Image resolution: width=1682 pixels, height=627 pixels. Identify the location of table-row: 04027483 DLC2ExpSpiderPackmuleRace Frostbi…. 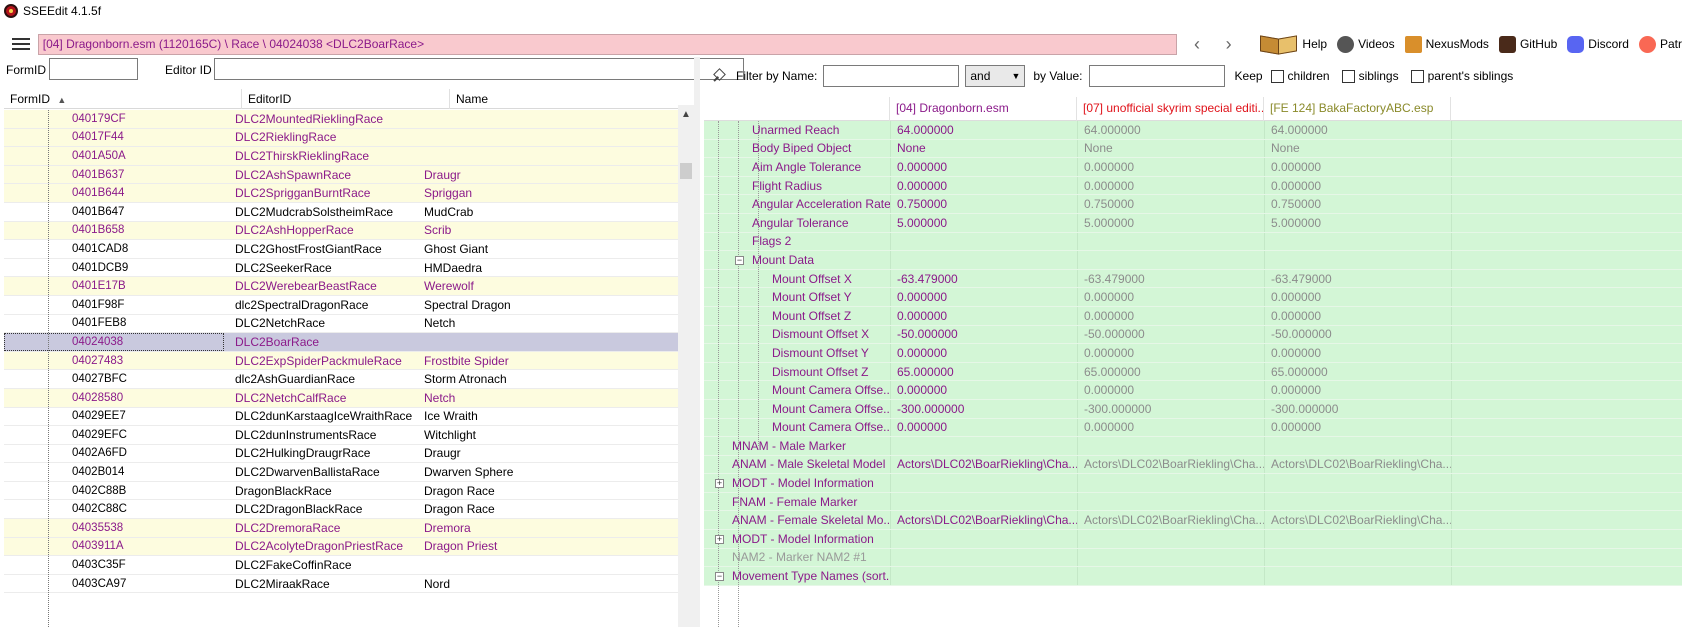
(341, 361).